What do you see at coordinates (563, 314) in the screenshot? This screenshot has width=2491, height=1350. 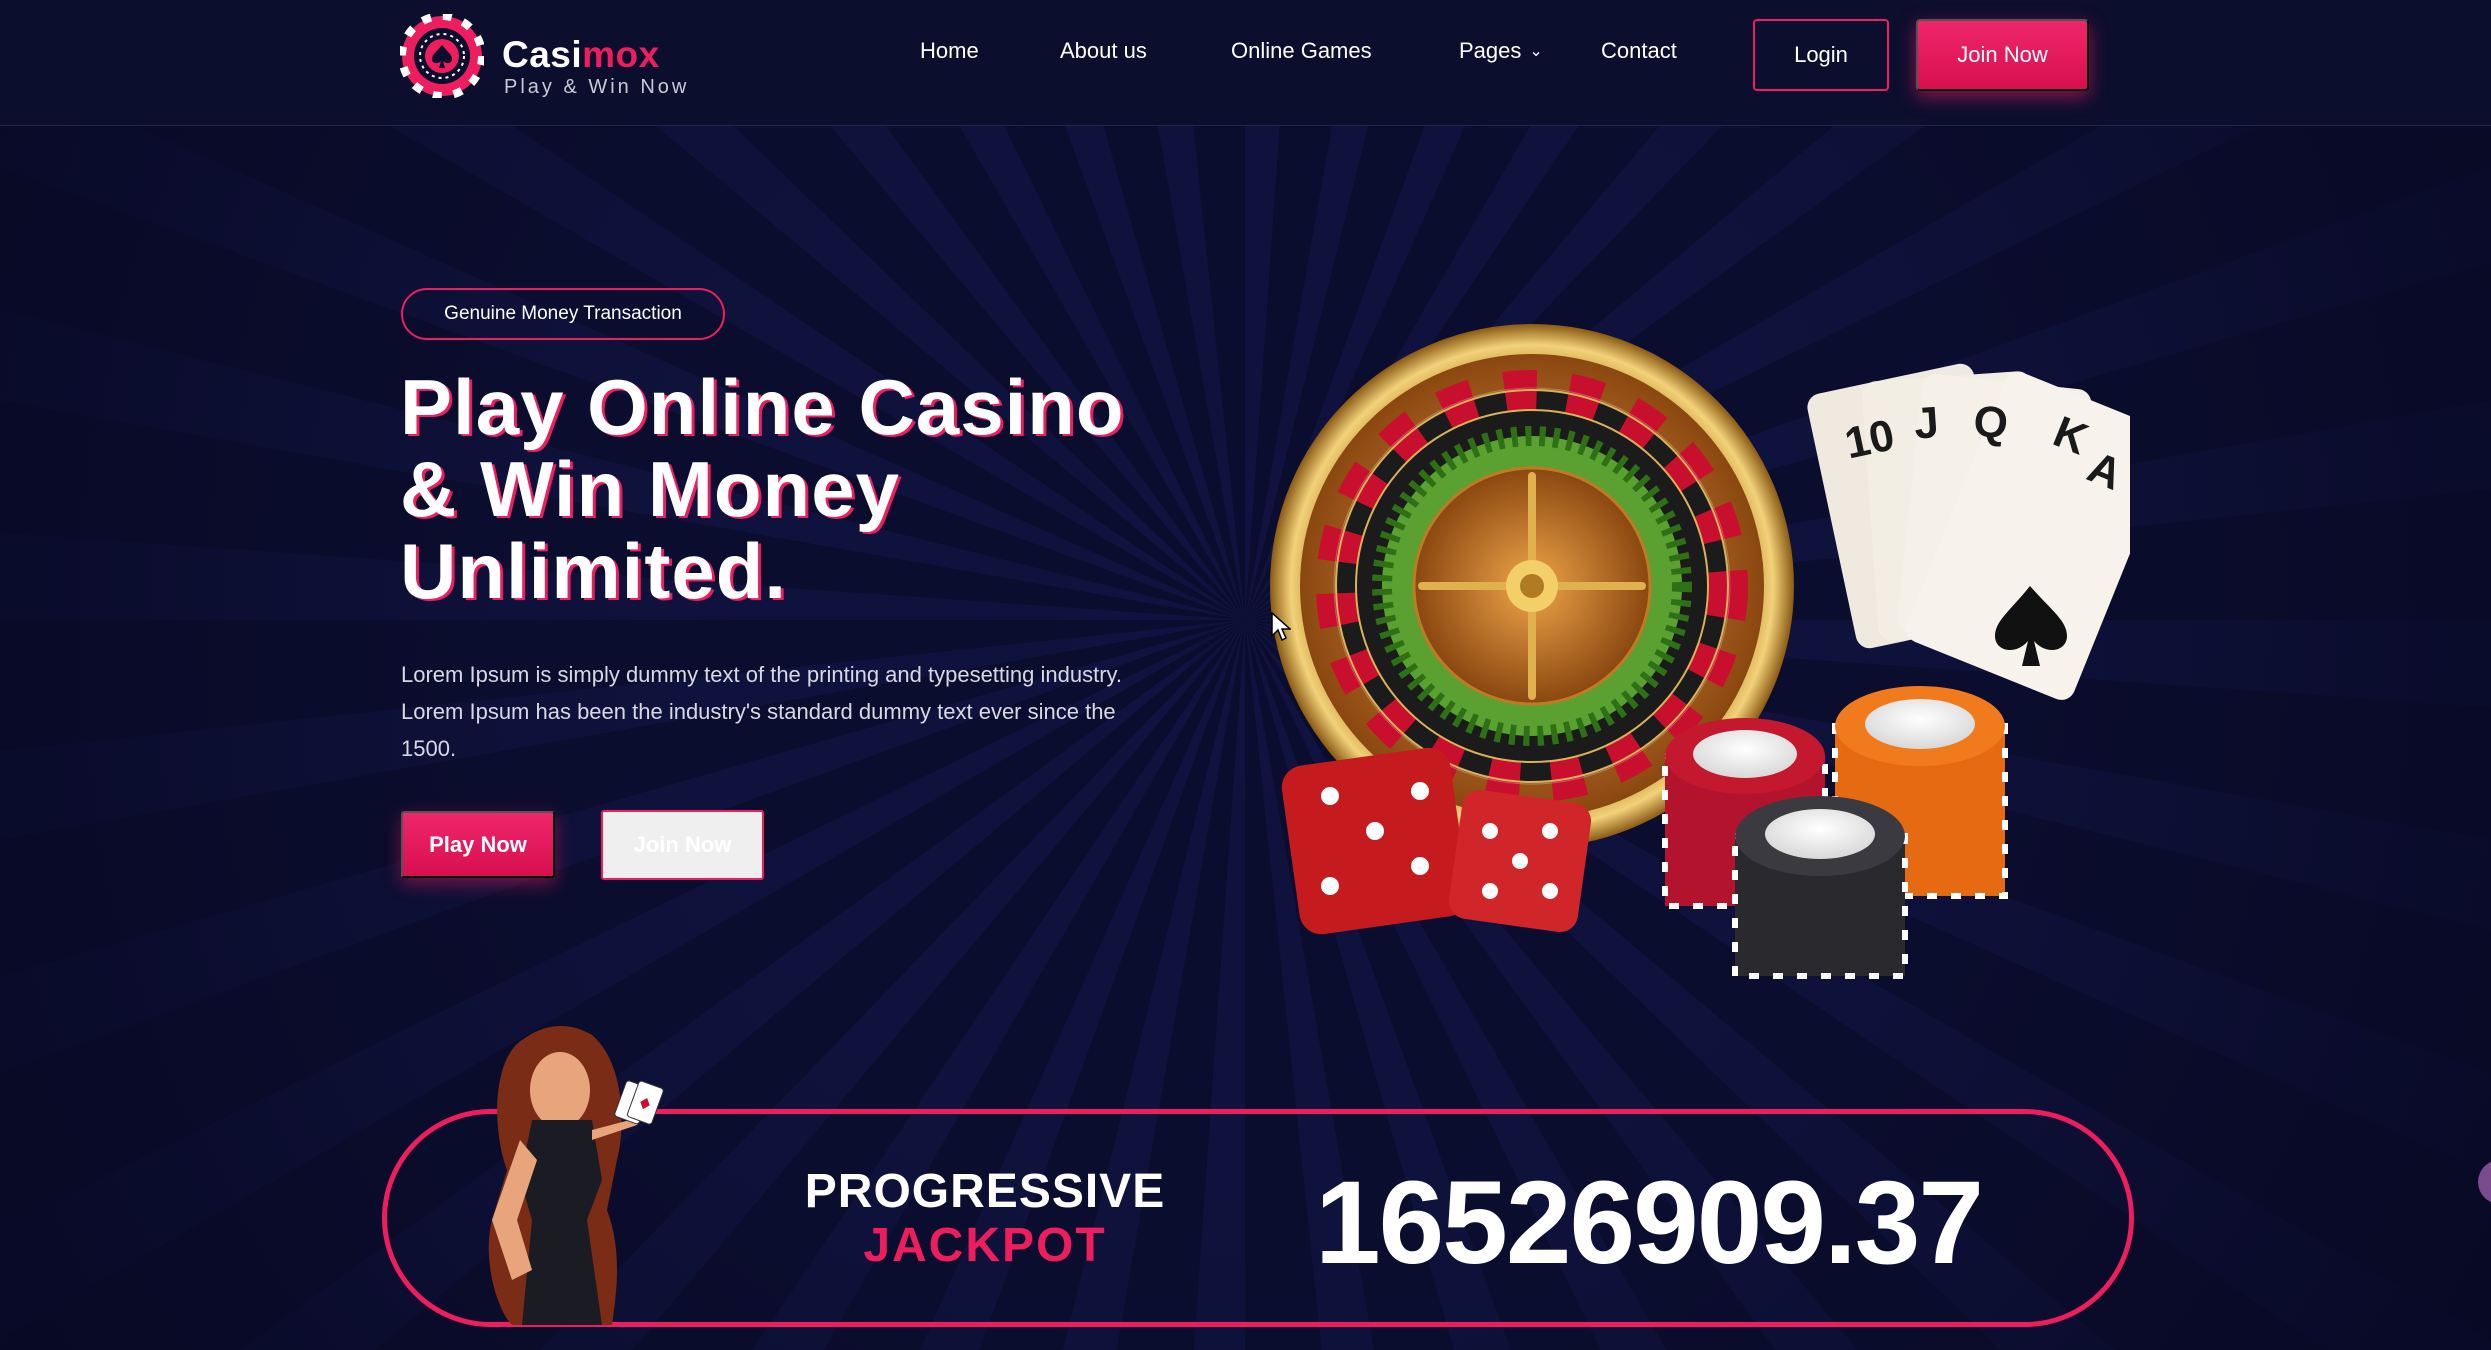 I see `genuine-money-badge: Genuine Money Transaction` at bounding box center [563, 314].